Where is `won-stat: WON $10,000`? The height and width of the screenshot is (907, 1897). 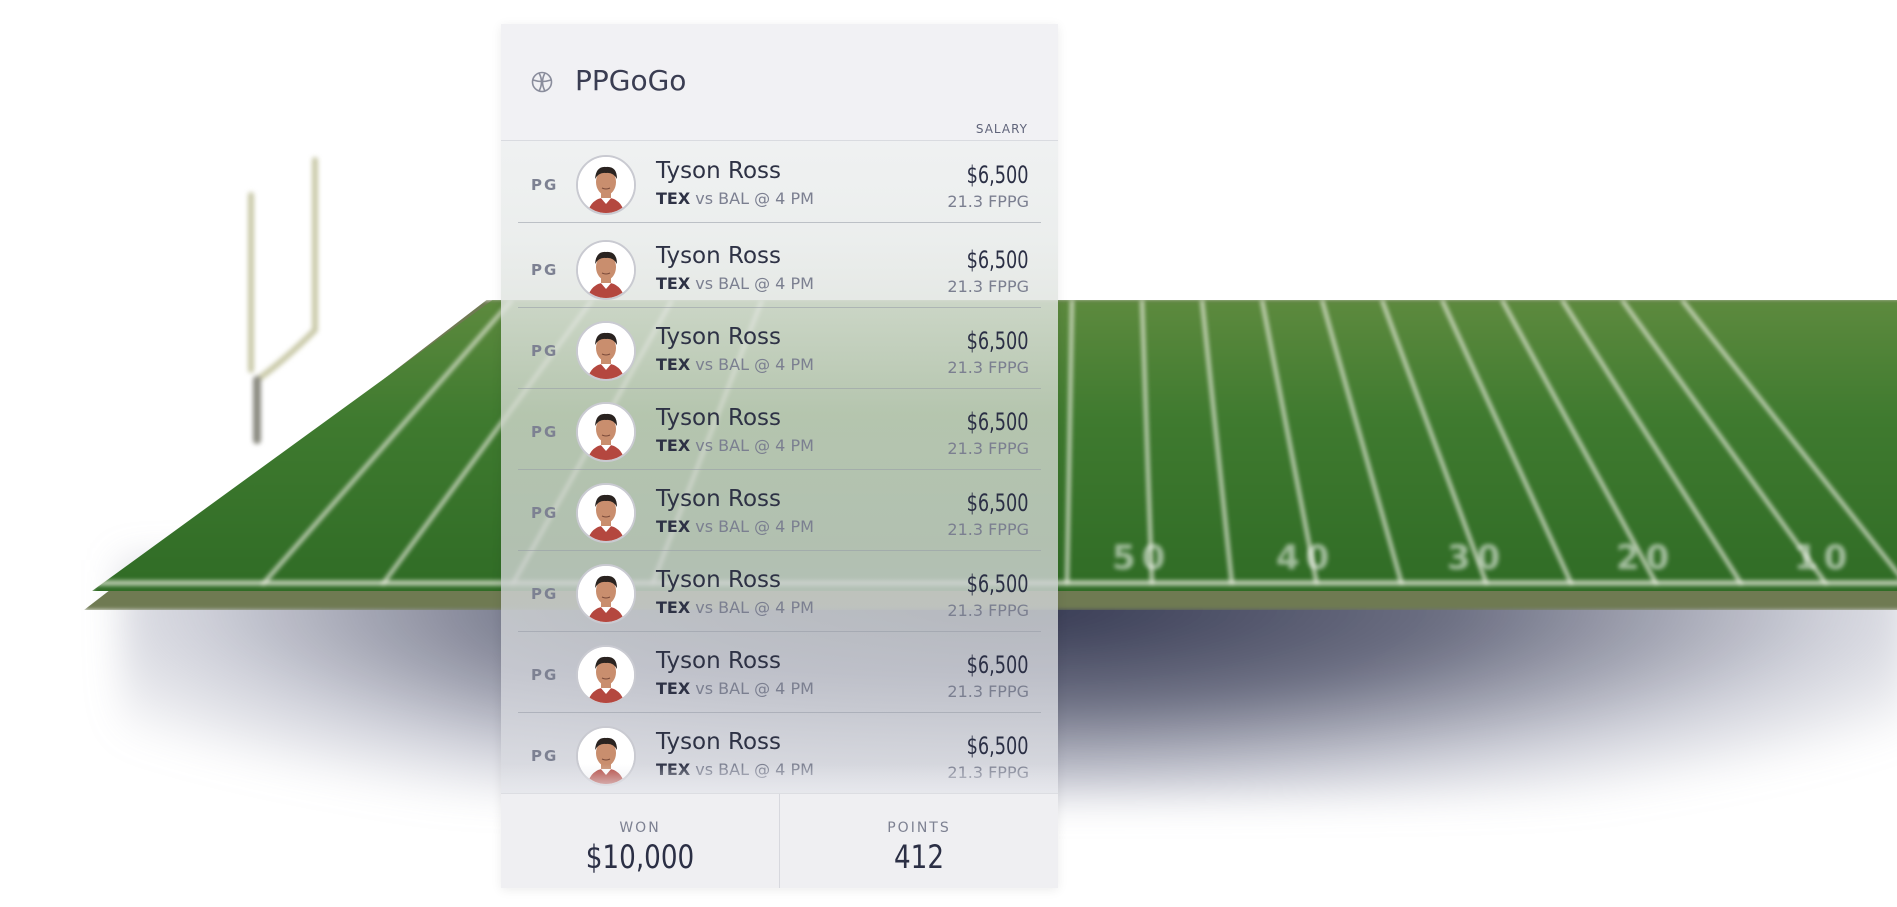 won-stat: WON $10,000 is located at coordinates (640, 841).